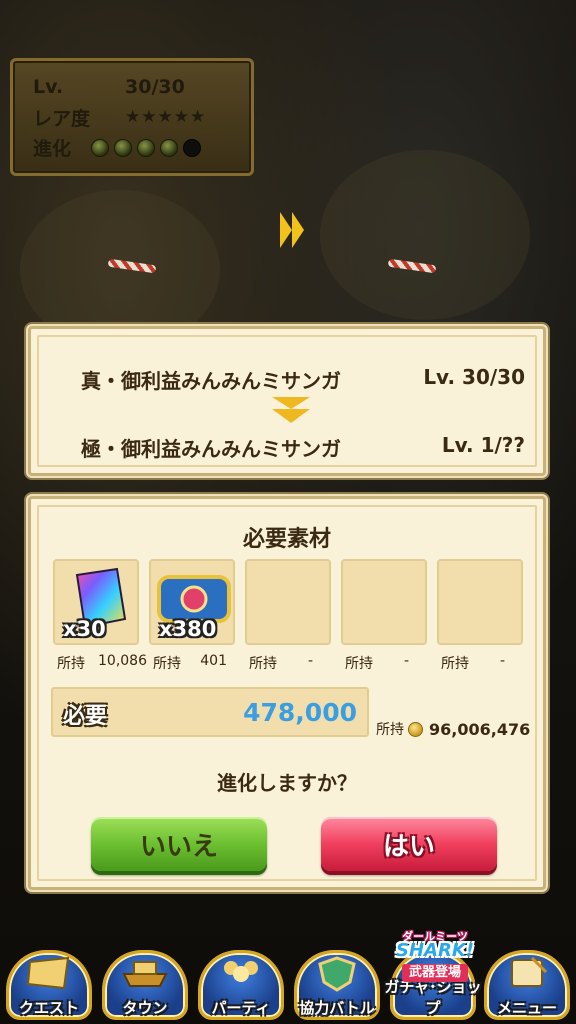 Image resolution: width=576 pixels, height=1024 pixels. I want to click on bottom-nav: クエスト タウン パーティ 協力バトル ガチャ･ショップ メニュー, so click(288, 984).